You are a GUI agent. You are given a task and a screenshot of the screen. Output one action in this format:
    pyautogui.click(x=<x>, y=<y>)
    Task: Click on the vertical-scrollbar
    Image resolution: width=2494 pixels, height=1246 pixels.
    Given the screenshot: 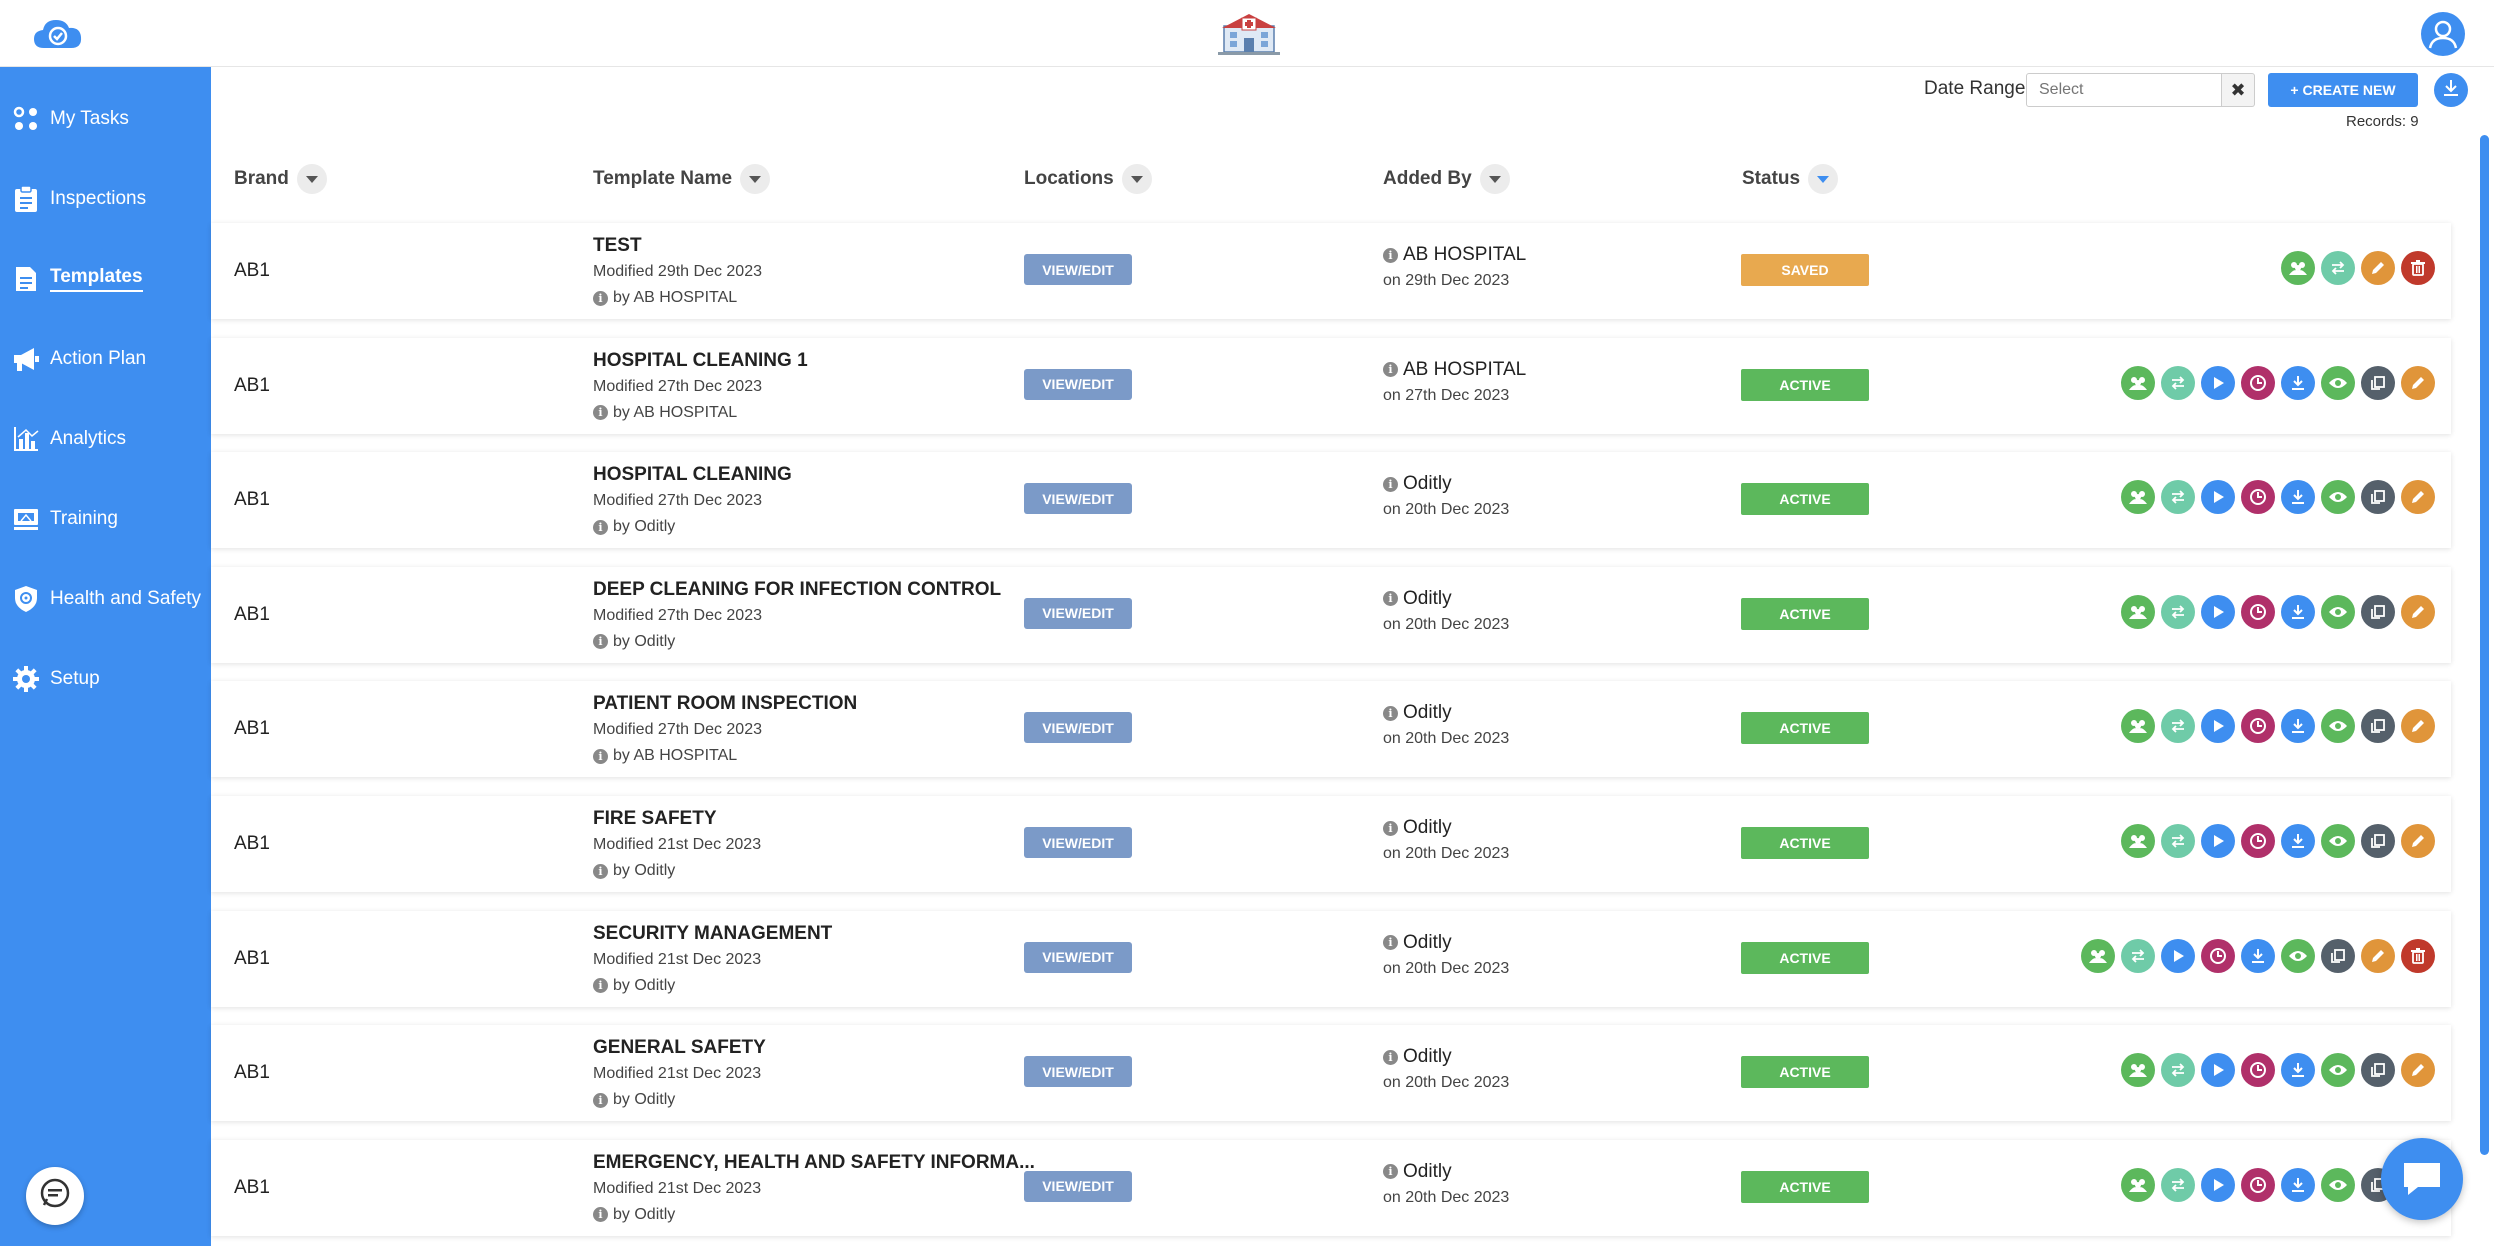 What is the action you would take?
    pyautogui.click(x=2484, y=645)
    